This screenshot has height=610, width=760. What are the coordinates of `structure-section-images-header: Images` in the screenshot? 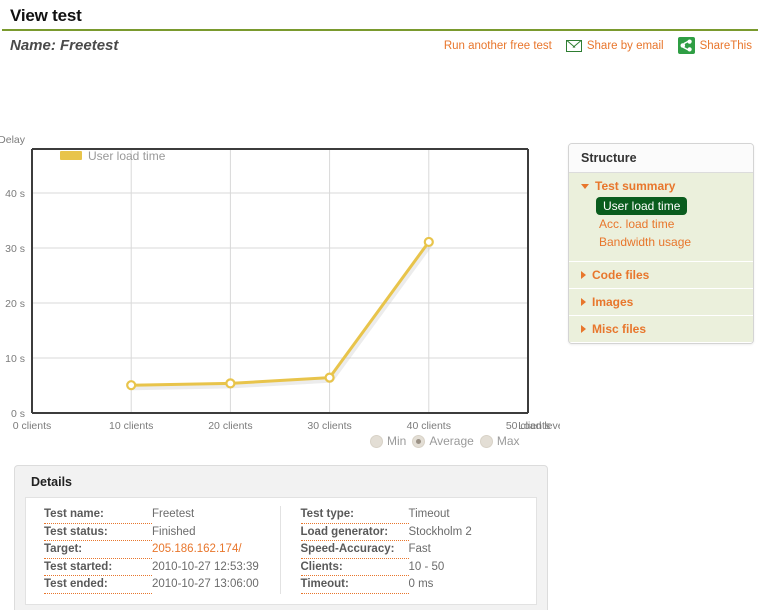 It's located at (667, 302).